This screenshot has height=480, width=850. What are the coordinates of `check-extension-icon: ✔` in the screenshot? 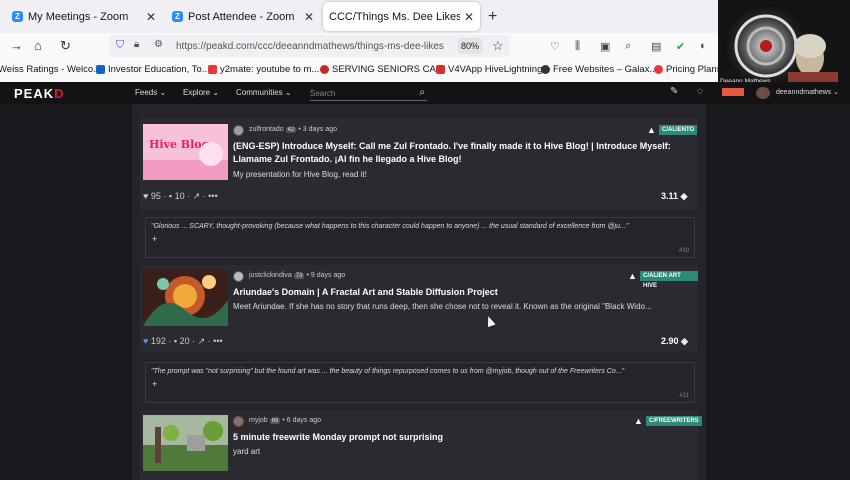 It's located at (680, 46).